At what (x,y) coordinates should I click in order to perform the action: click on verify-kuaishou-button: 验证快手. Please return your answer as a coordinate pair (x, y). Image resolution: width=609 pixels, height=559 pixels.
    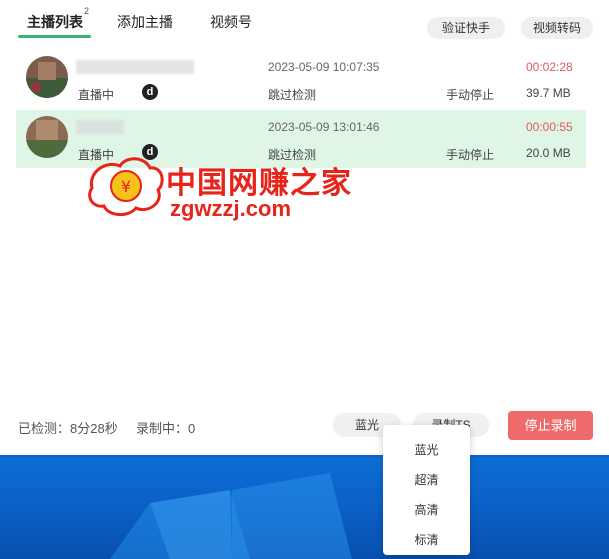
    Looking at the image, I should click on (466, 28).